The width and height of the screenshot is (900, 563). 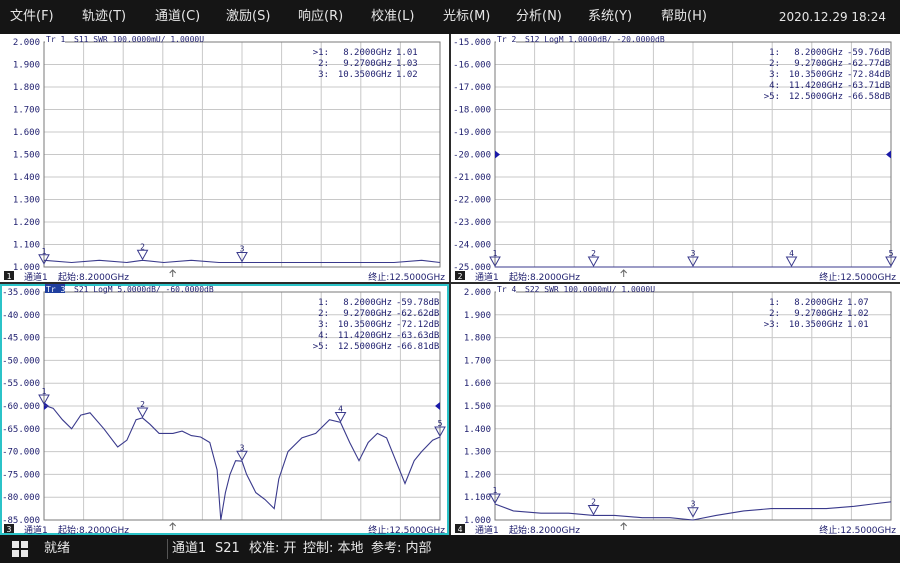 I want to click on reference-left-arrow-icon, so click(x=497, y=154).